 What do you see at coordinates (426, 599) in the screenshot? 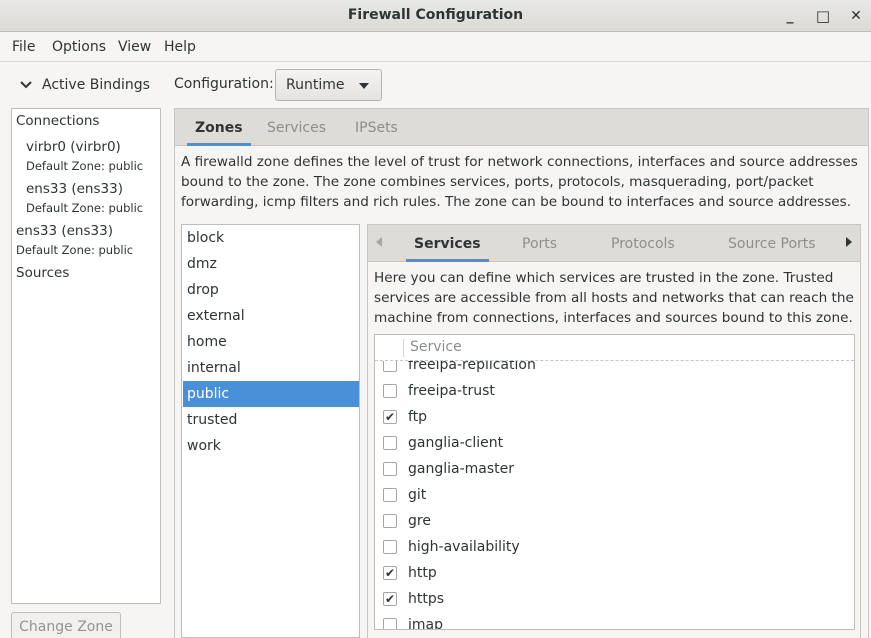
I see `service-name: https` at bounding box center [426, 599].